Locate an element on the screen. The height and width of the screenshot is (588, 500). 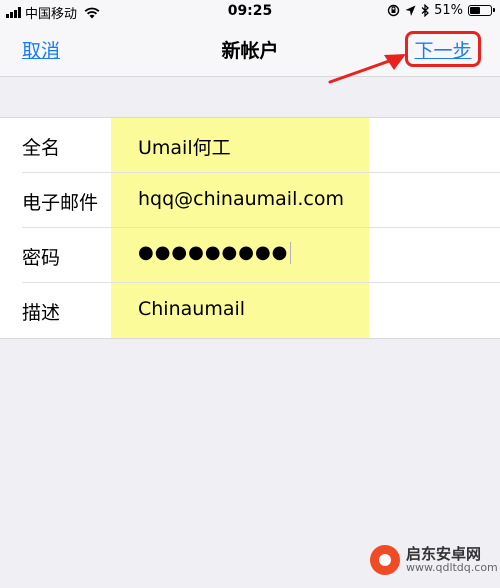
watermark-url: www.qdltdq.com is located at coordinates (452, 568).